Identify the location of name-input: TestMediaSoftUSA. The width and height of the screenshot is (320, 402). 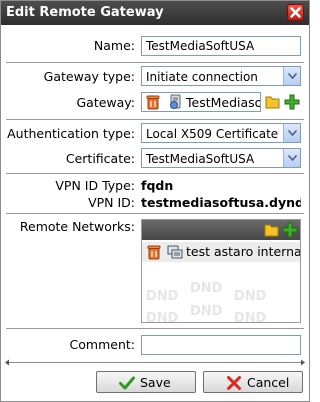
(221, 46).